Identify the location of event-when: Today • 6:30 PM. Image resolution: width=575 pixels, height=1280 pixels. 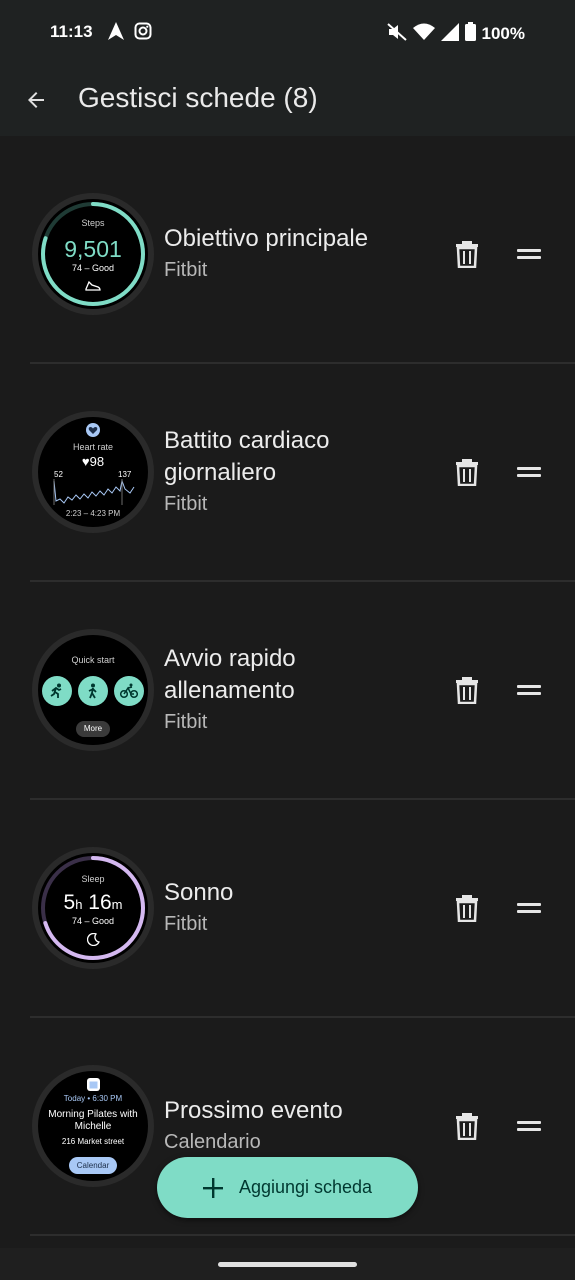
(93, 1098).